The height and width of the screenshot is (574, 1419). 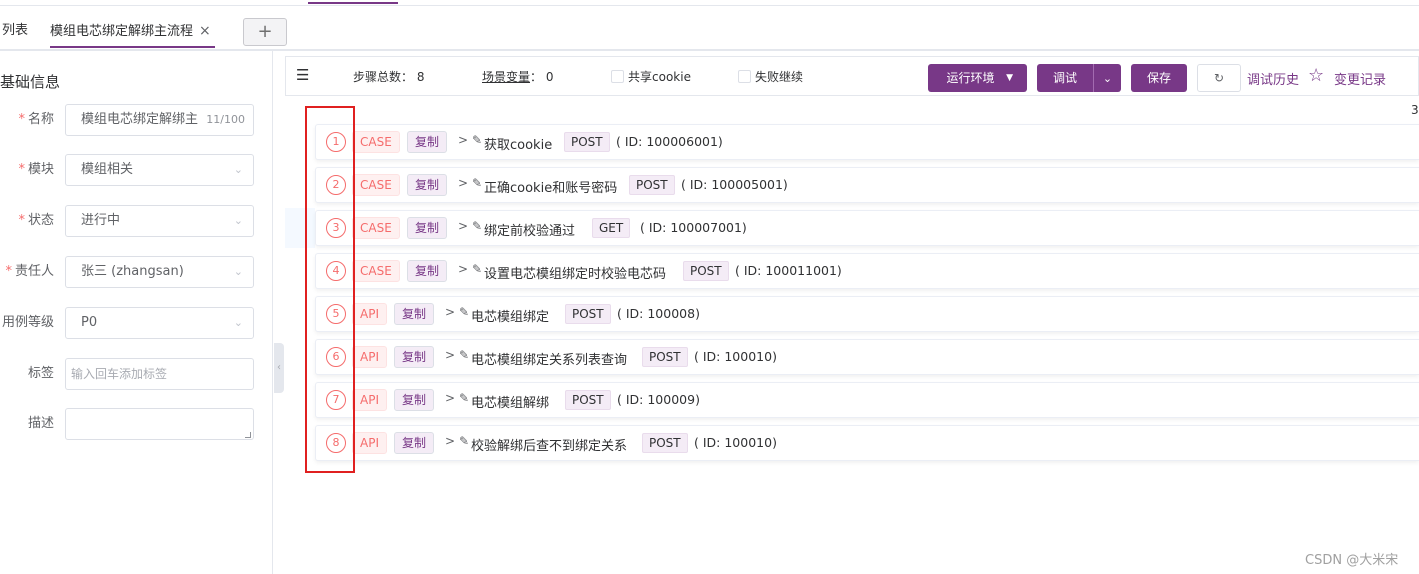 I want to click on menu-icon: ☰, so click(x=302, y=75).